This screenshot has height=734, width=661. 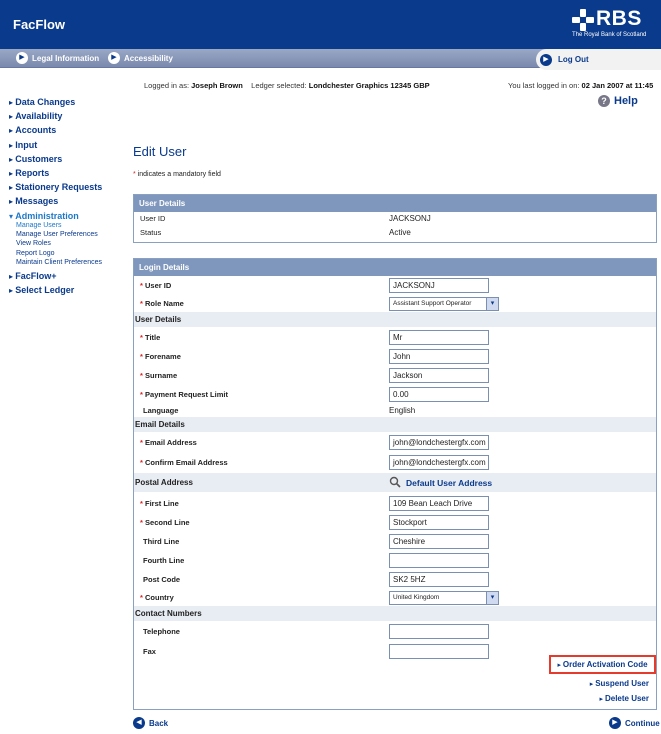 I want to click on rbs-logo-icon, so click(x=583, y=20).